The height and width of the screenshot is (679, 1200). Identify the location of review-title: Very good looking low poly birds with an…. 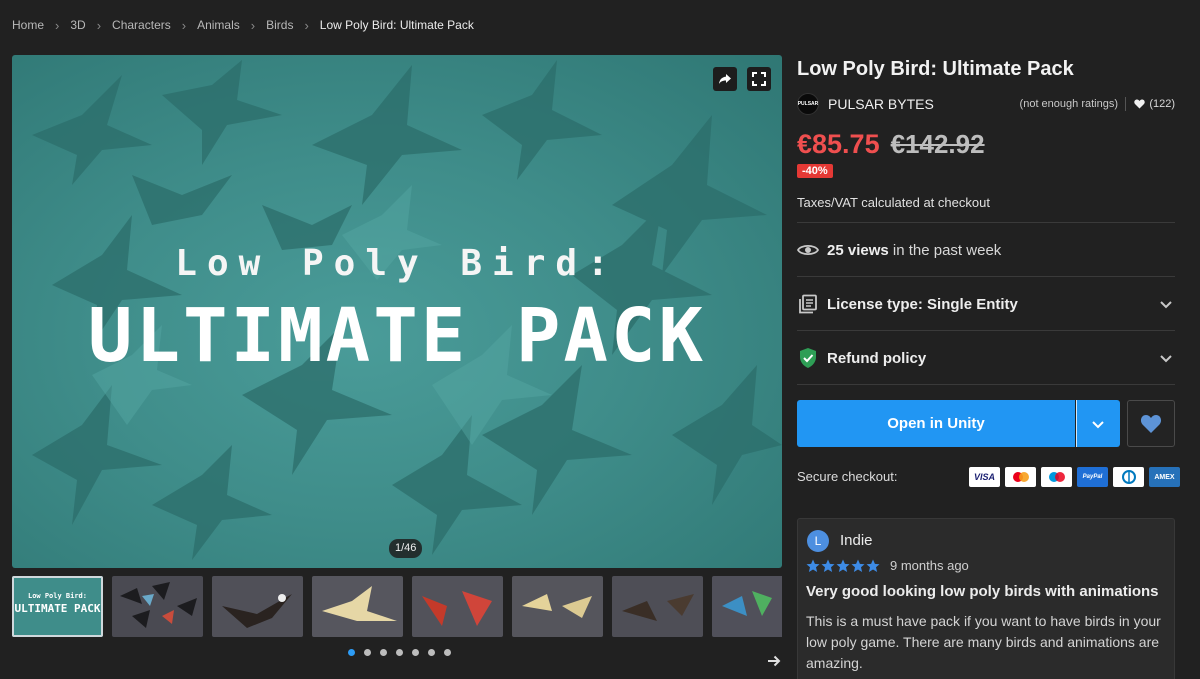
(982, 591).